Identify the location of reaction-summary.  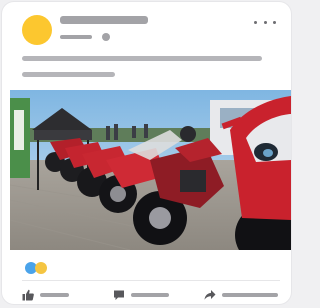
(40, 268).